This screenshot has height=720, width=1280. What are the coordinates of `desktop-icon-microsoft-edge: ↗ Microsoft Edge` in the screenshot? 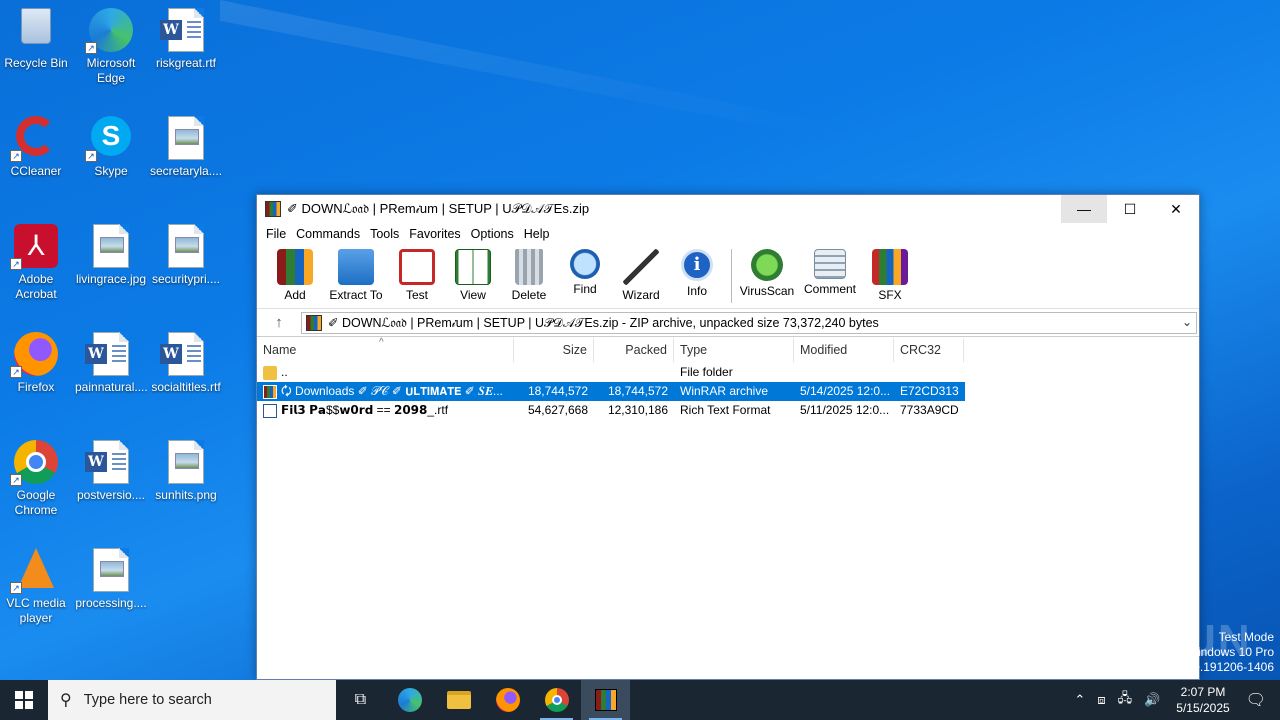 It's located at (111, 44).